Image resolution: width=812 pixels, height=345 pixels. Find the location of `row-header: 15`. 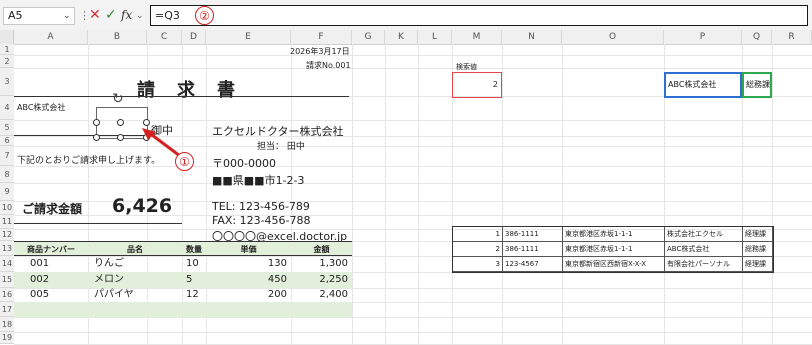

row-header: 15 is located at coordinates (7, 280).